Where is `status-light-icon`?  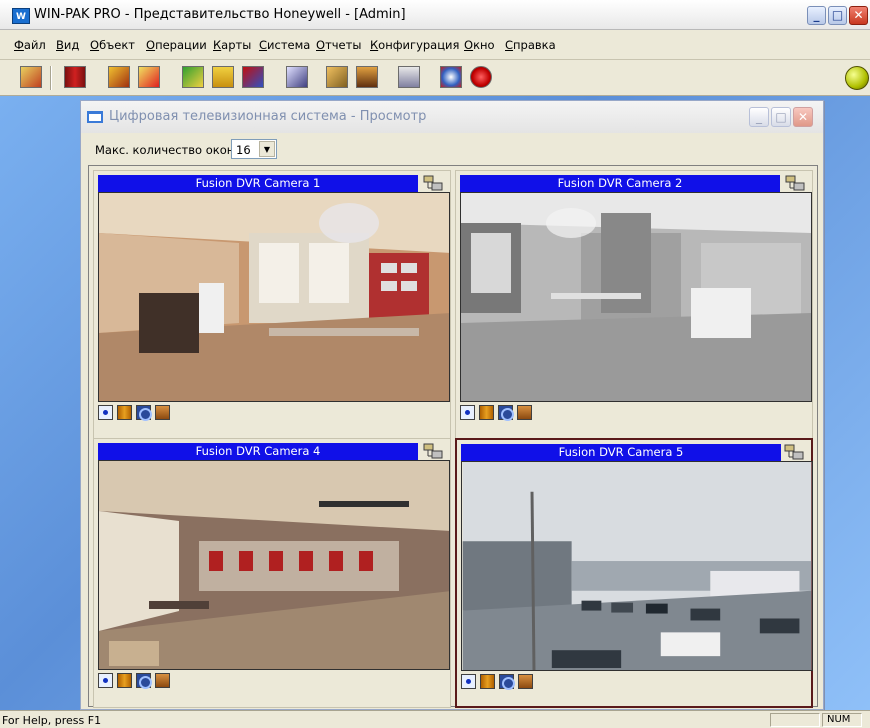
status-light-icon is located at coordinates (857, 78).